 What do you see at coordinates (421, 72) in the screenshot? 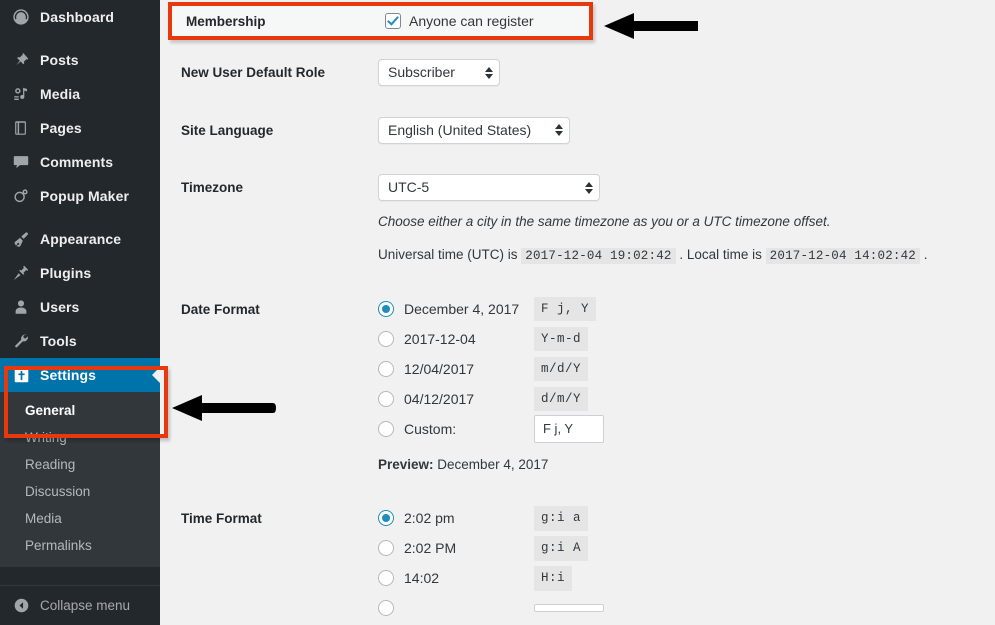
I see `new-user-default-role-value: Subscriber` at bounding box center [421, 72].